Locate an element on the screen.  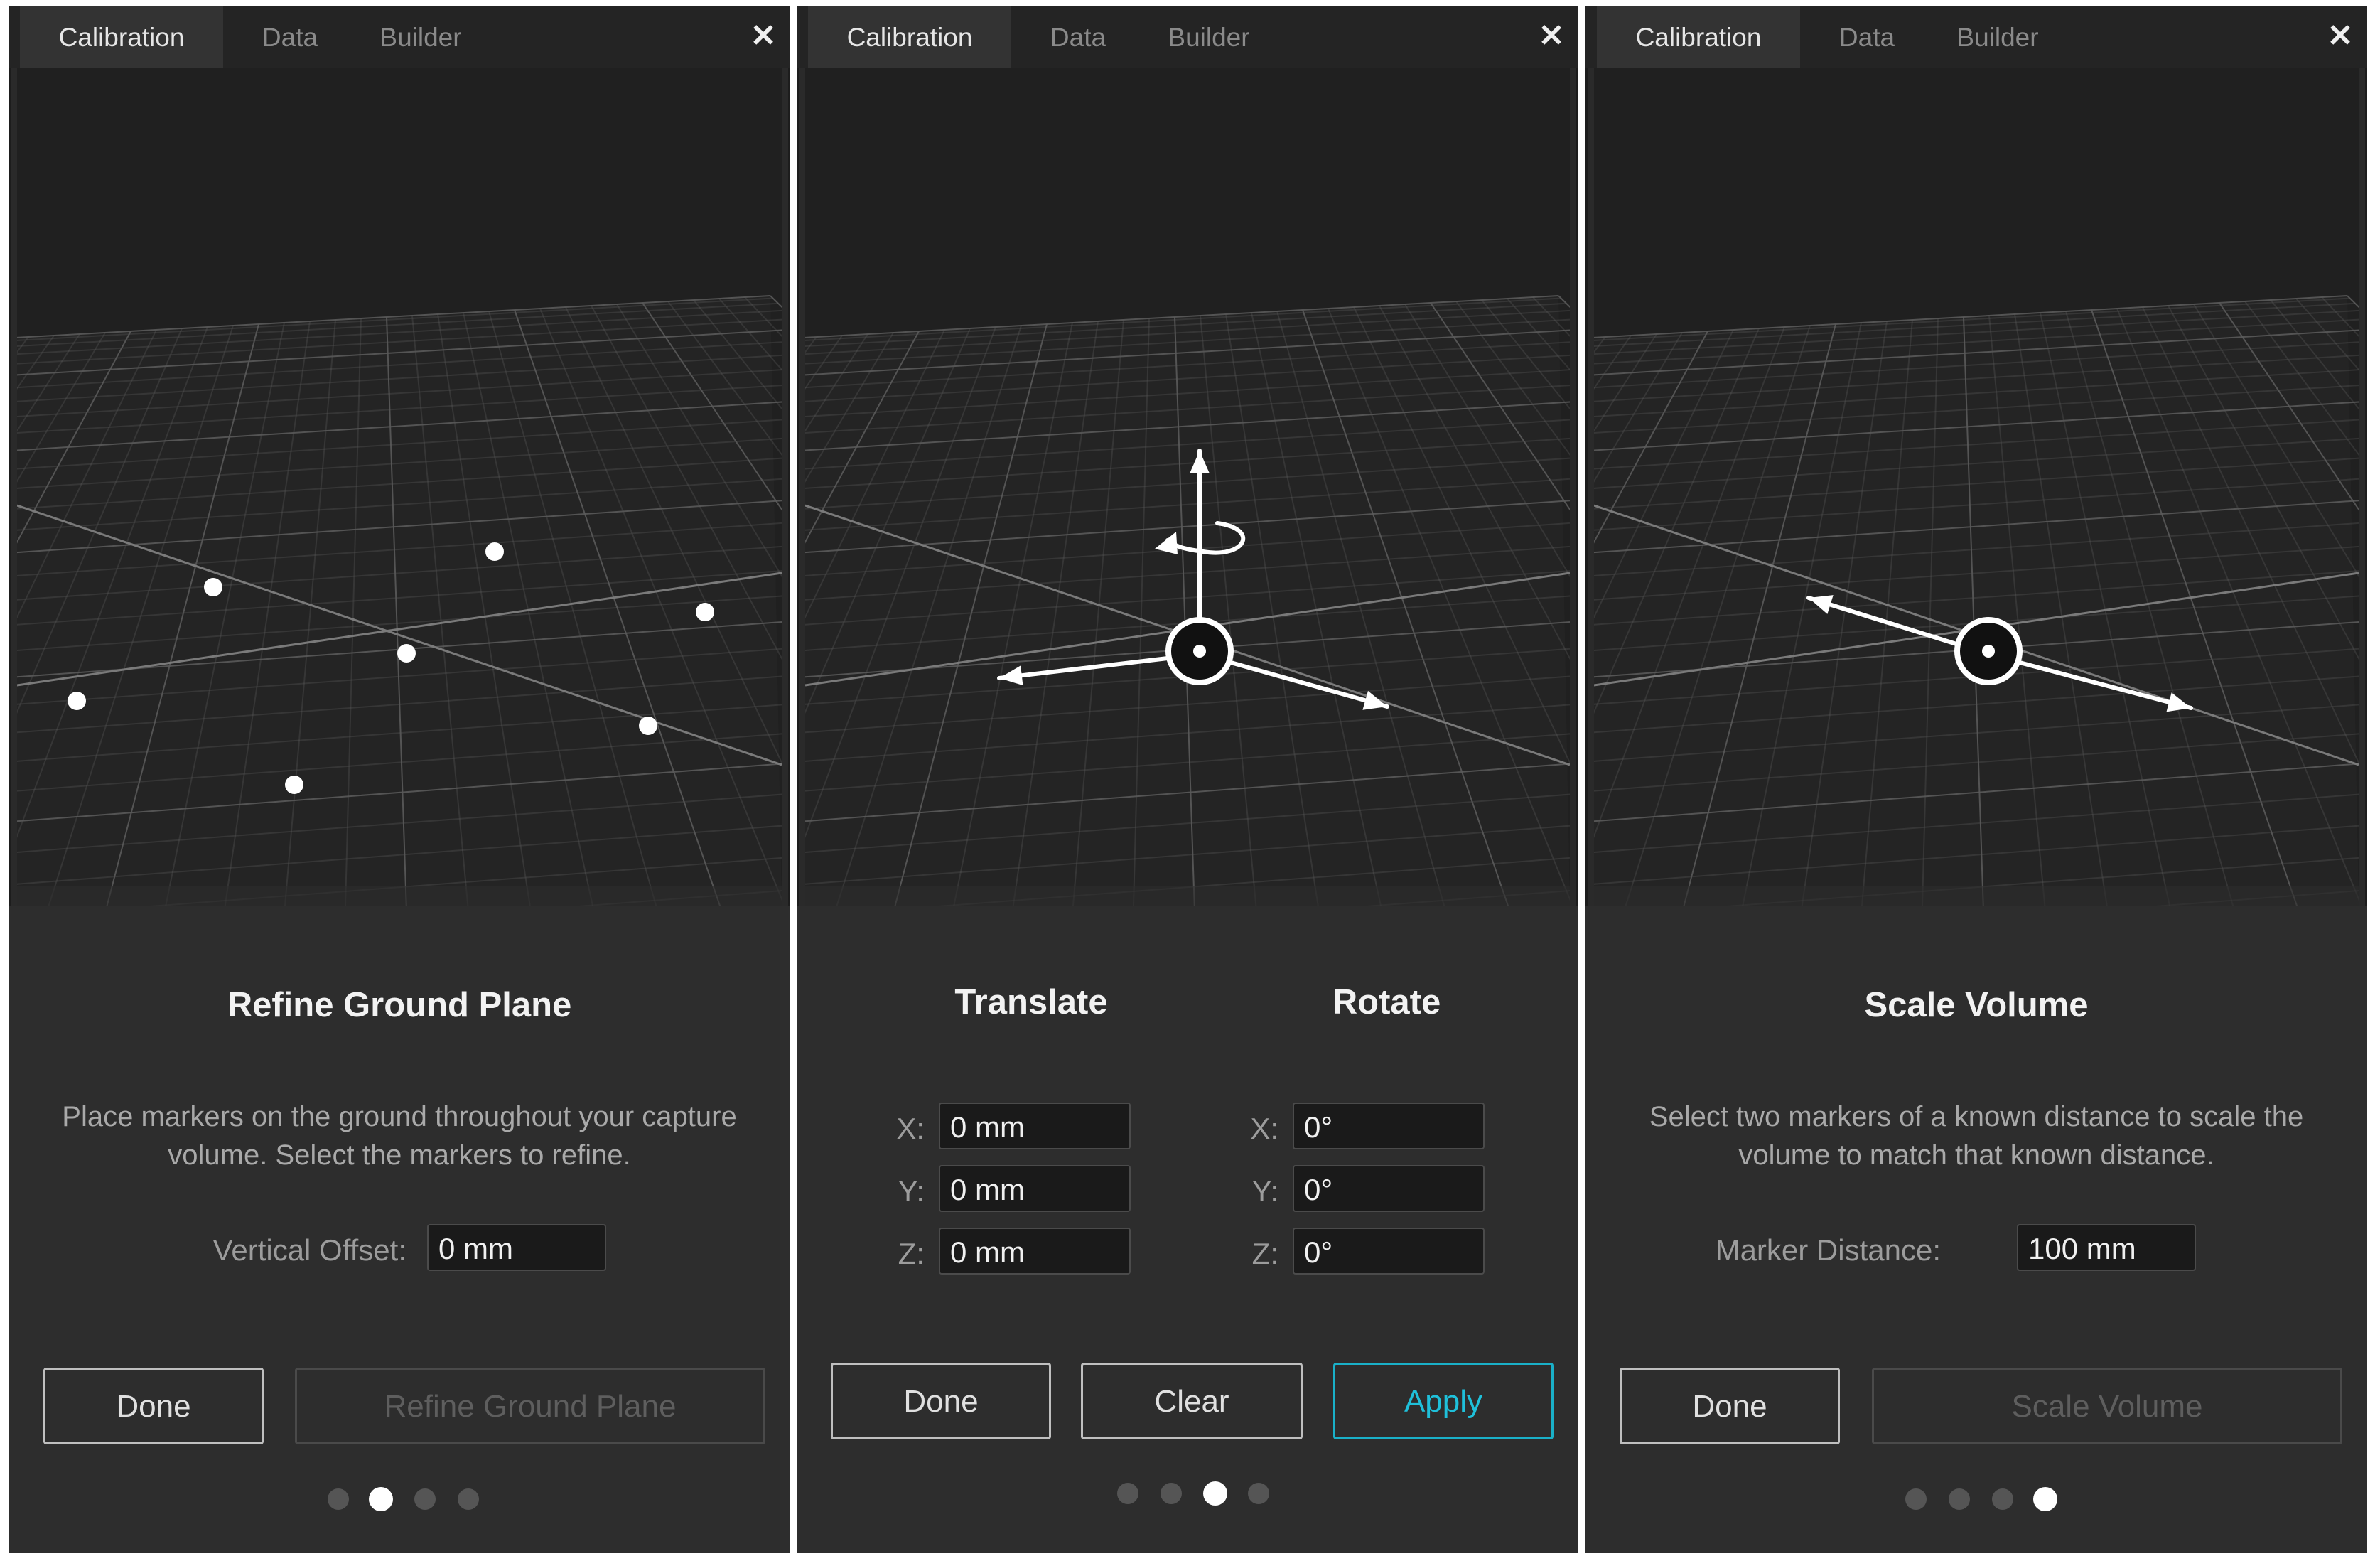
vertical-offset-label: Vertical Offset: is located at coordinates (309, 1250).